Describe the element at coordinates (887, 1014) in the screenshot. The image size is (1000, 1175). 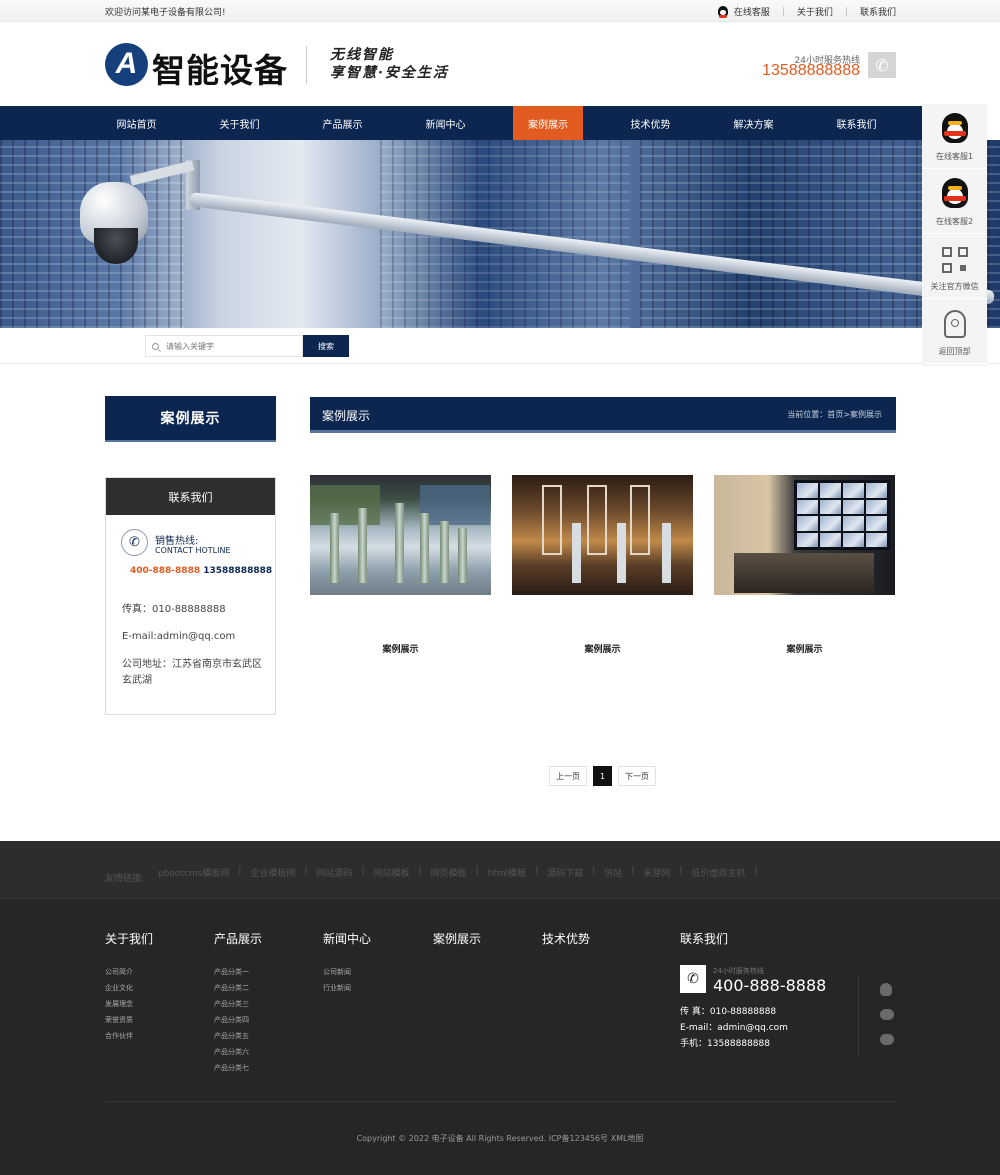
I see `wechat-icon` at that location.